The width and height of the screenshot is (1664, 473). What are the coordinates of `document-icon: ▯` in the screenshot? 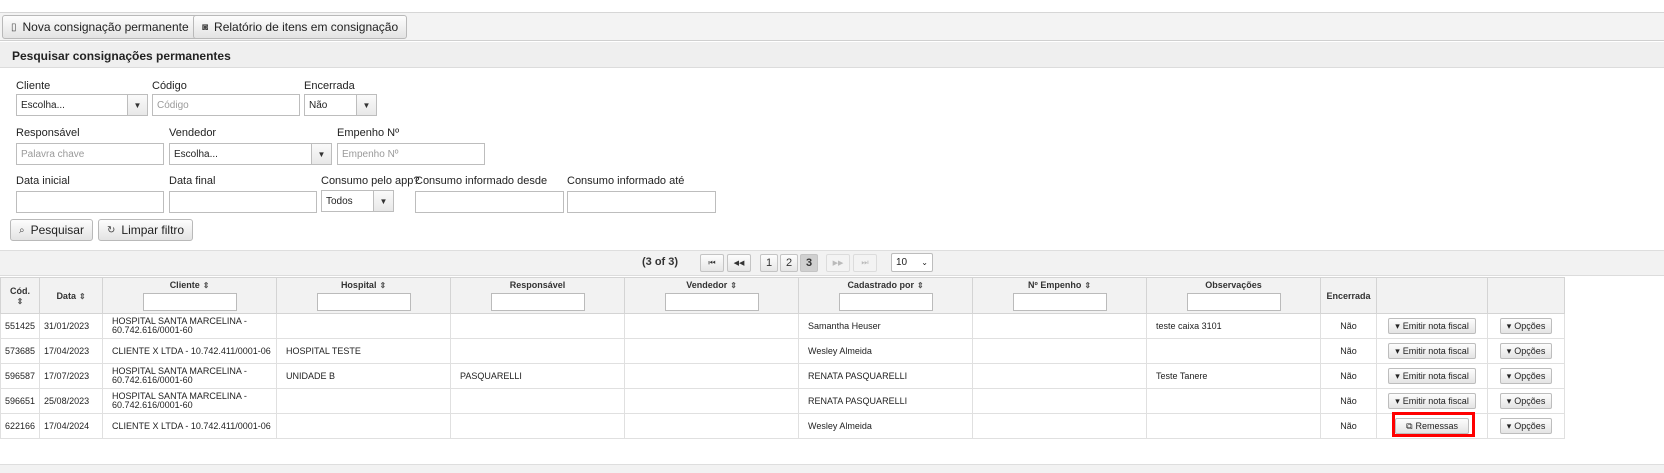 It's located at (14, 27).